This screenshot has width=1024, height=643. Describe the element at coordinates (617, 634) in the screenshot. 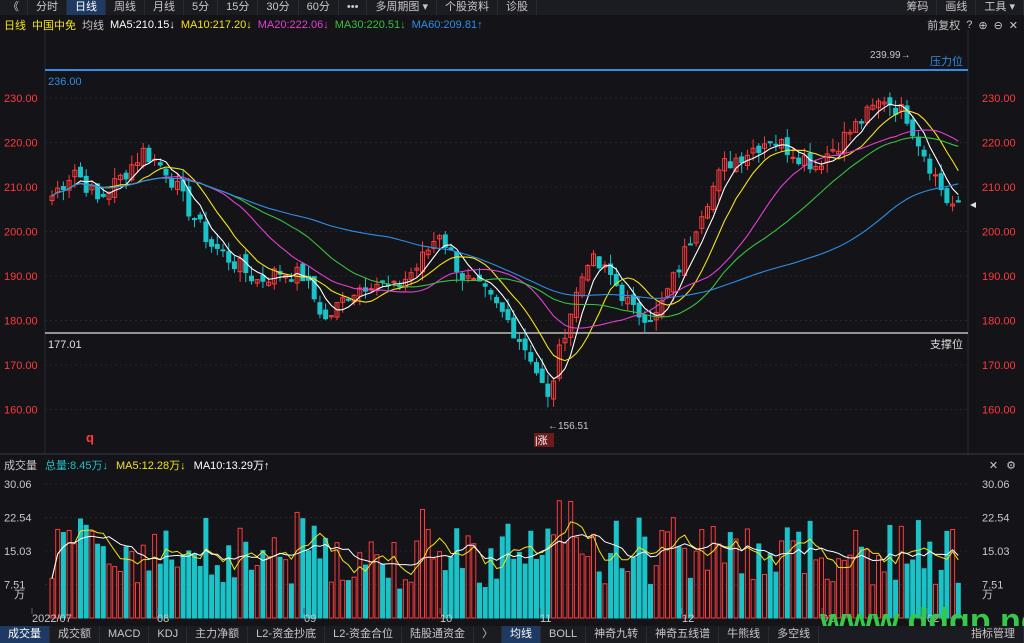

I see `tab-nine-turn: 神奇九转` at that location.